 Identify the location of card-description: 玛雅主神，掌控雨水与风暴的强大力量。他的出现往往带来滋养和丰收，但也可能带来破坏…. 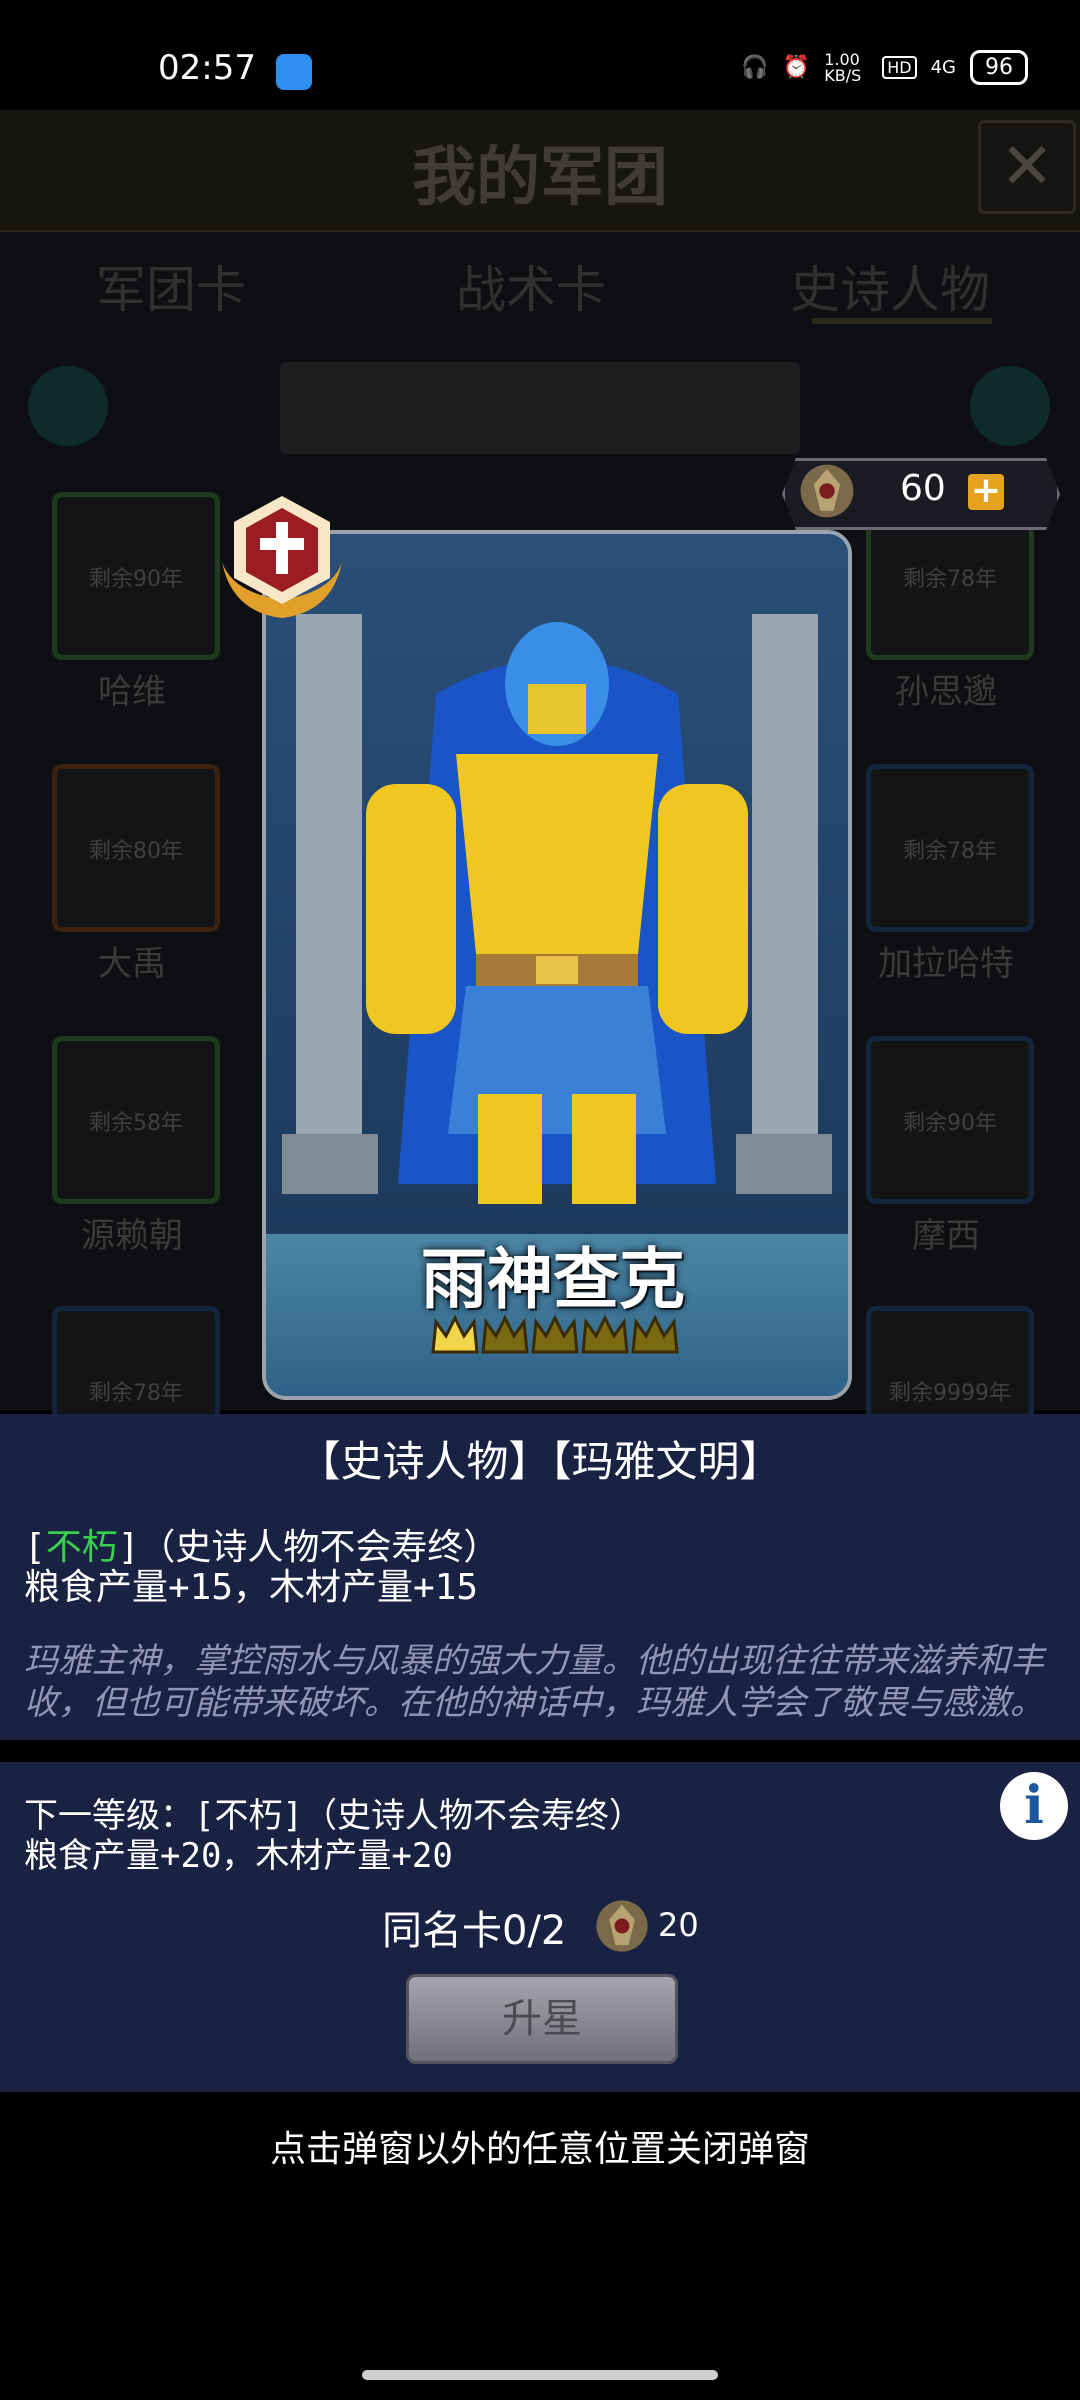
(534, 1682).